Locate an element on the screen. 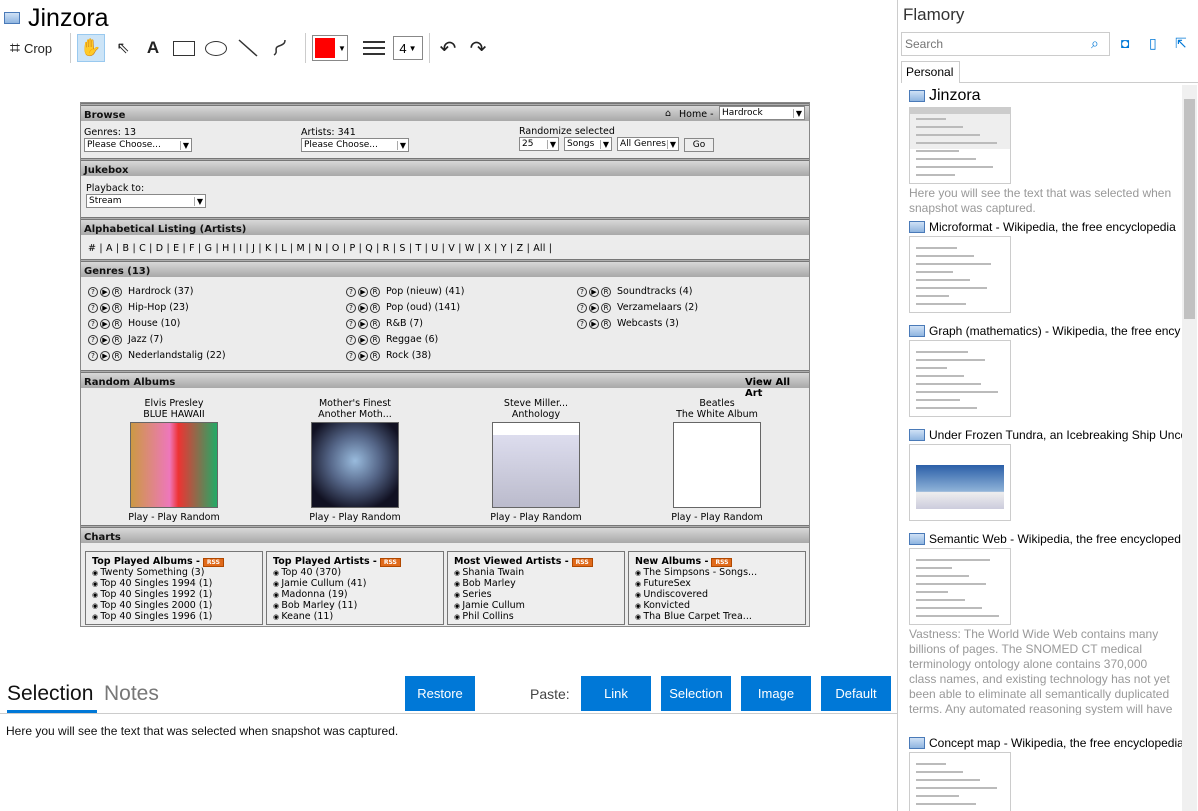 The width and height of the screenshot is (1198, 811). tab-selection: Selection is located at coordinates (52, 697).